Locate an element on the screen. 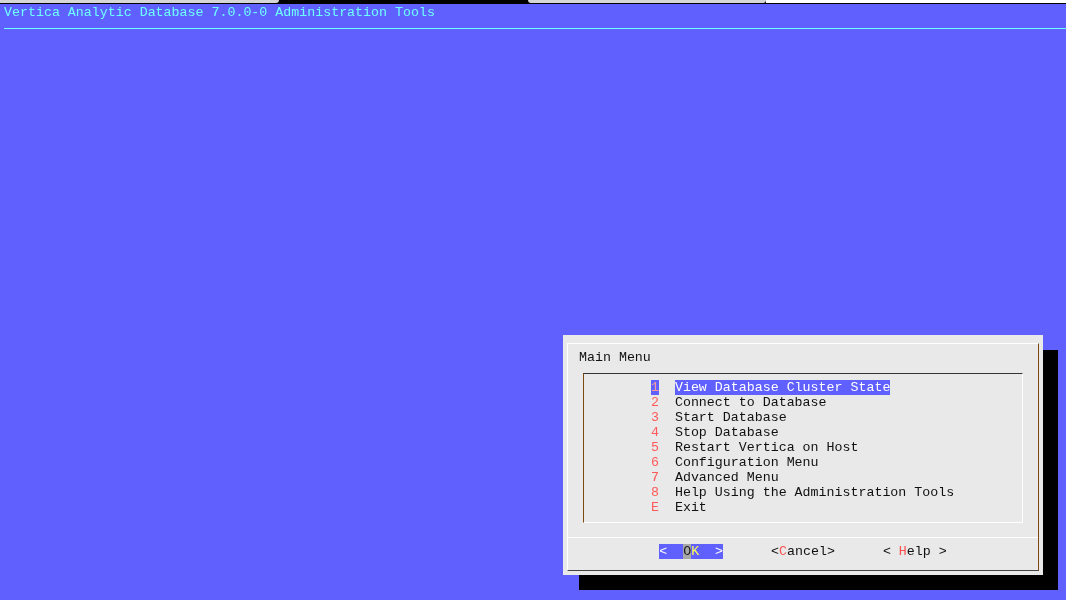  header-title: Vertica Analytic Database 7.0.0-0 Administration Tools is located at coordinates (219, 12).